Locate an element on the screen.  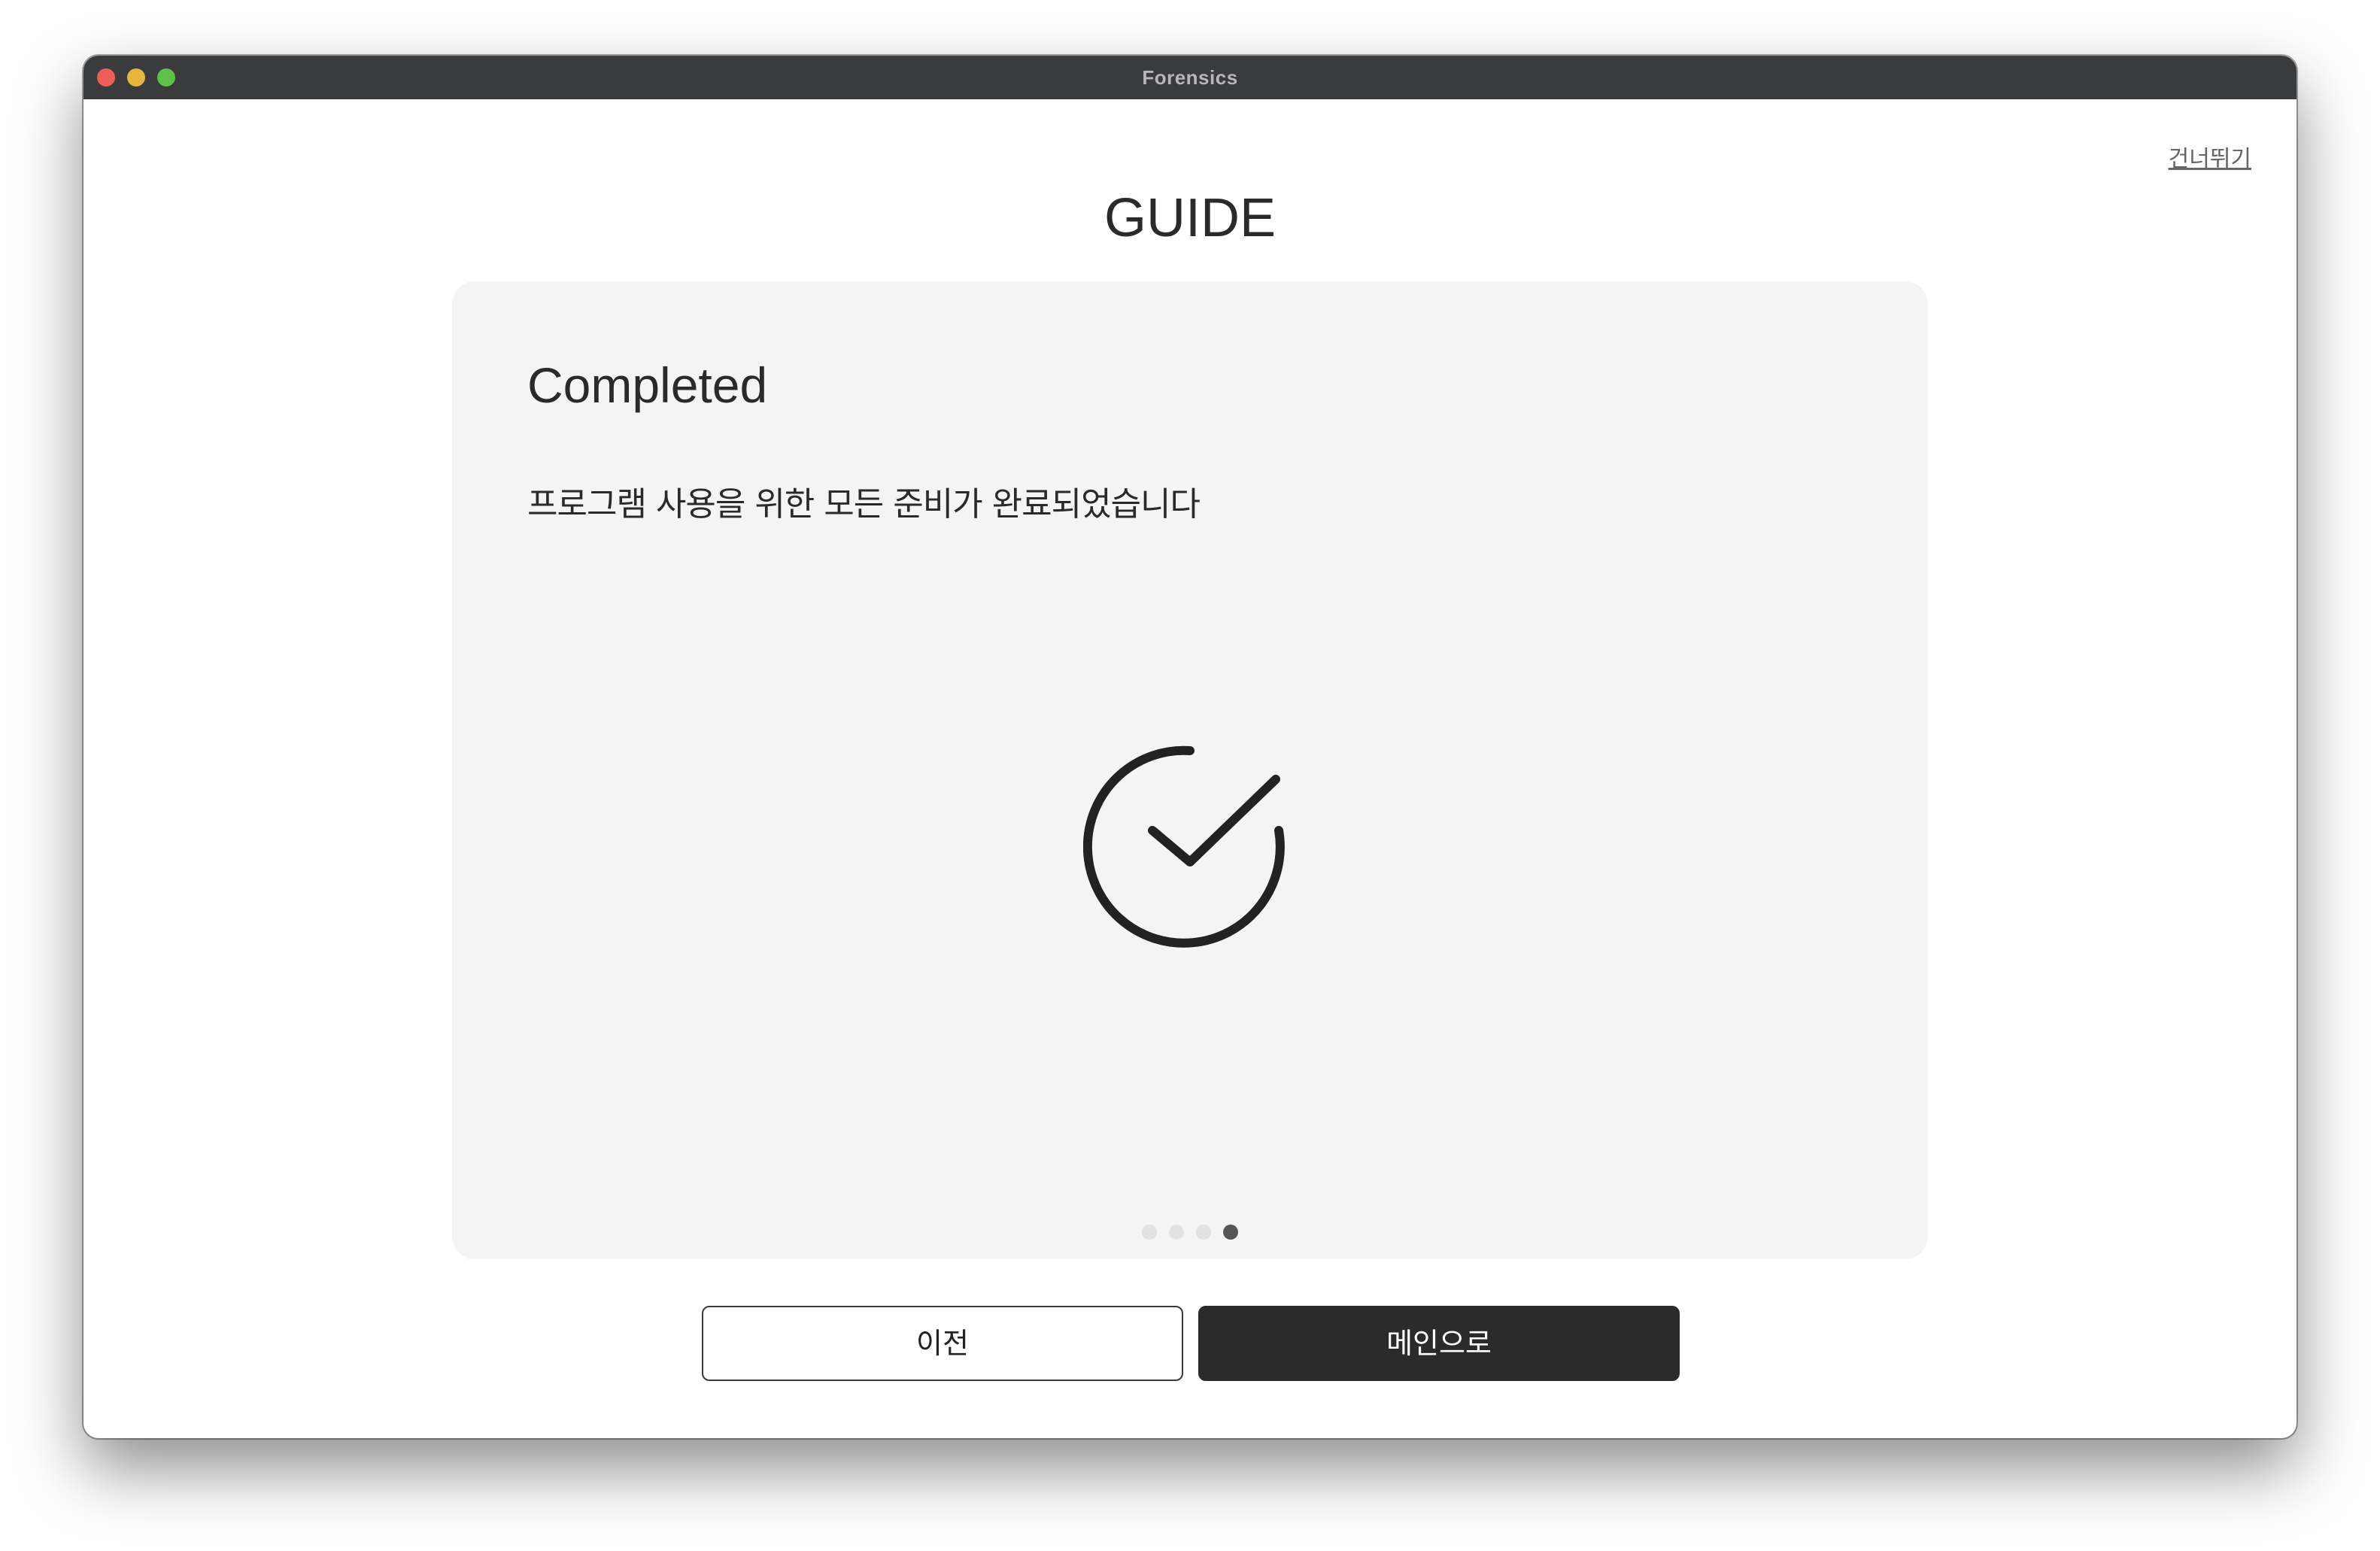
title-bar: Forensics is located at coordinates (1190, 77).